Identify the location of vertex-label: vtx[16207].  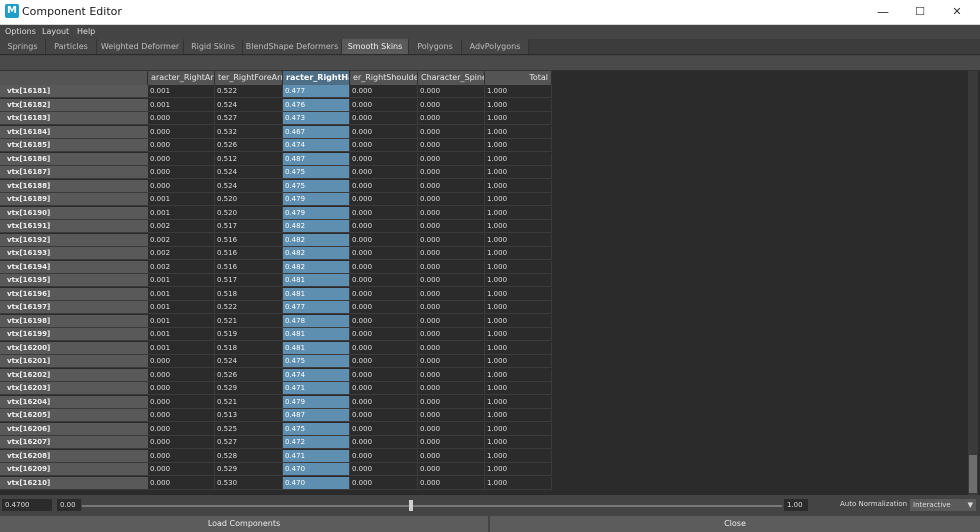
(74, 442).